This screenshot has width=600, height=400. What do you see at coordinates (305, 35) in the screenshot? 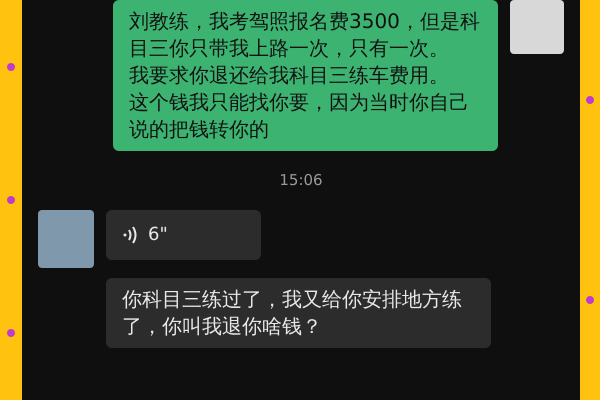
I see `message-text: 刘教练，我考驾照报名费3500，但是科目三你只带我上路一次，只有一次。` at bounding box center [305, 35].